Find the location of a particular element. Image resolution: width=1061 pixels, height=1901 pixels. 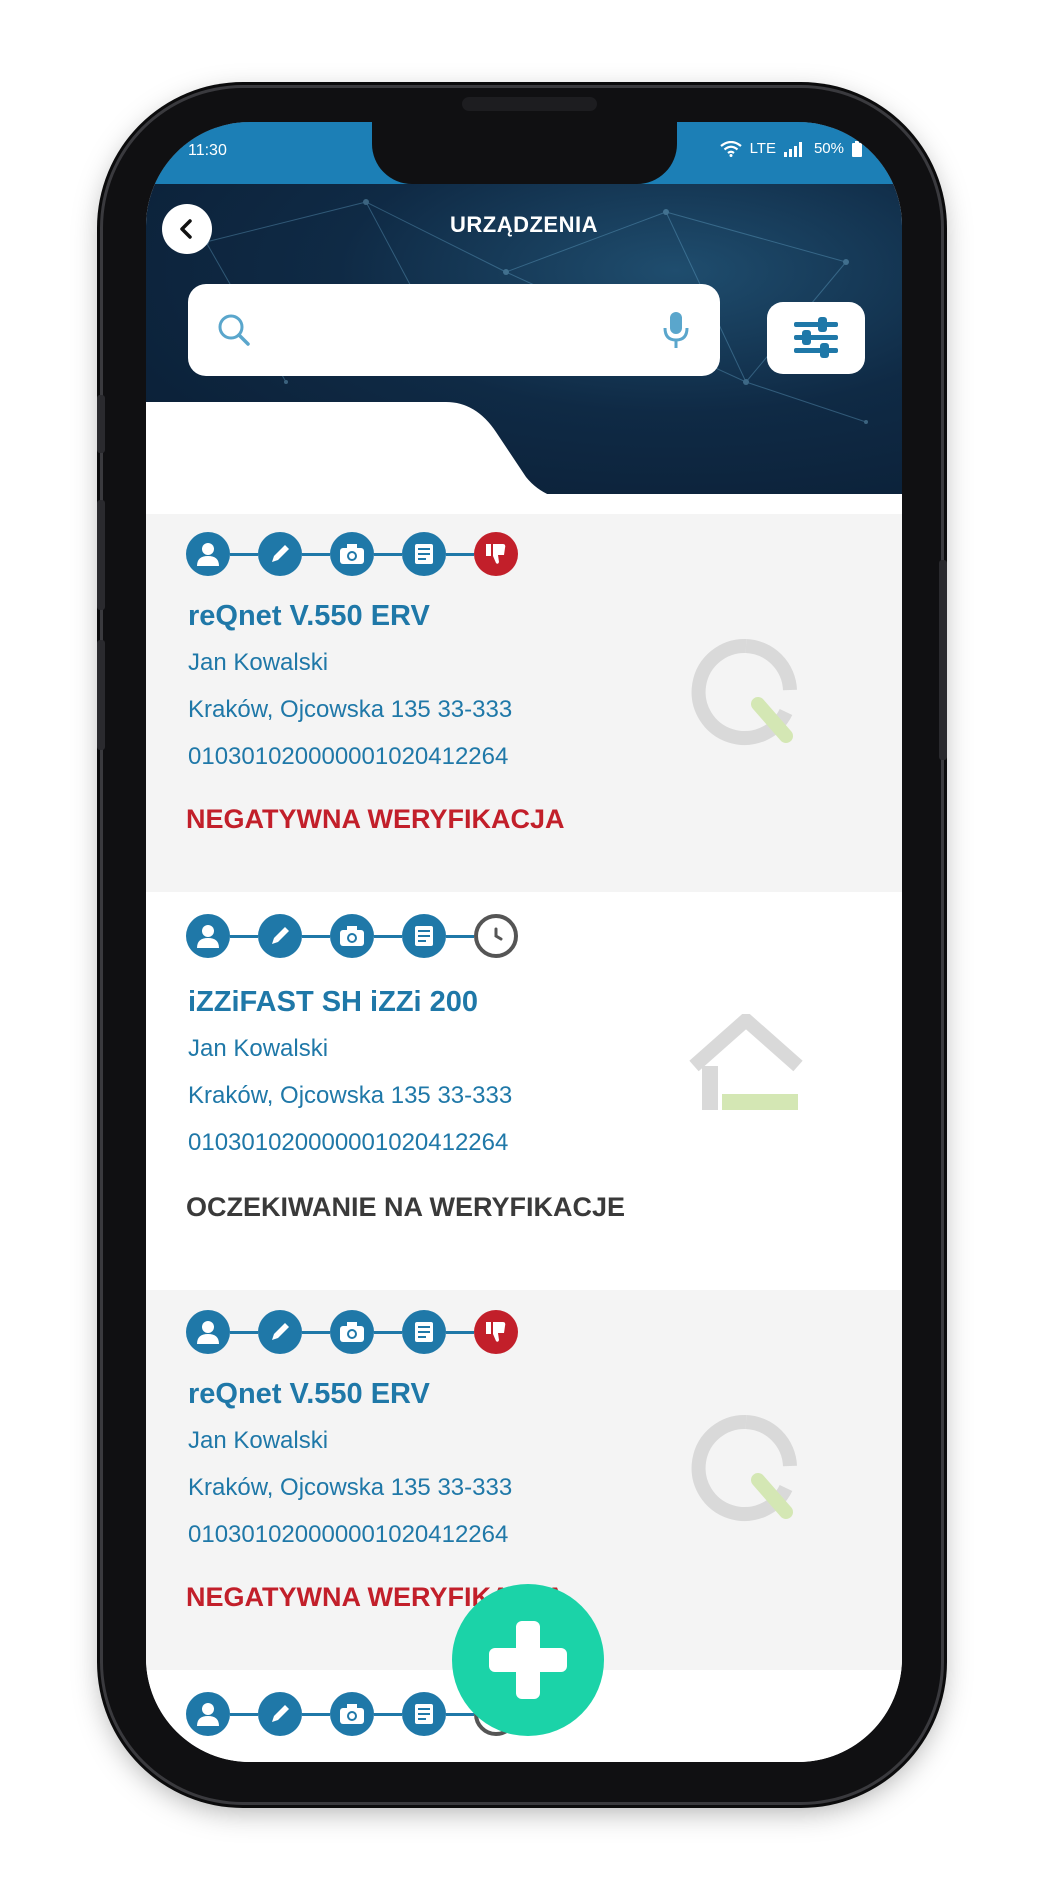

header-wave is located at coordinates (524, 462).